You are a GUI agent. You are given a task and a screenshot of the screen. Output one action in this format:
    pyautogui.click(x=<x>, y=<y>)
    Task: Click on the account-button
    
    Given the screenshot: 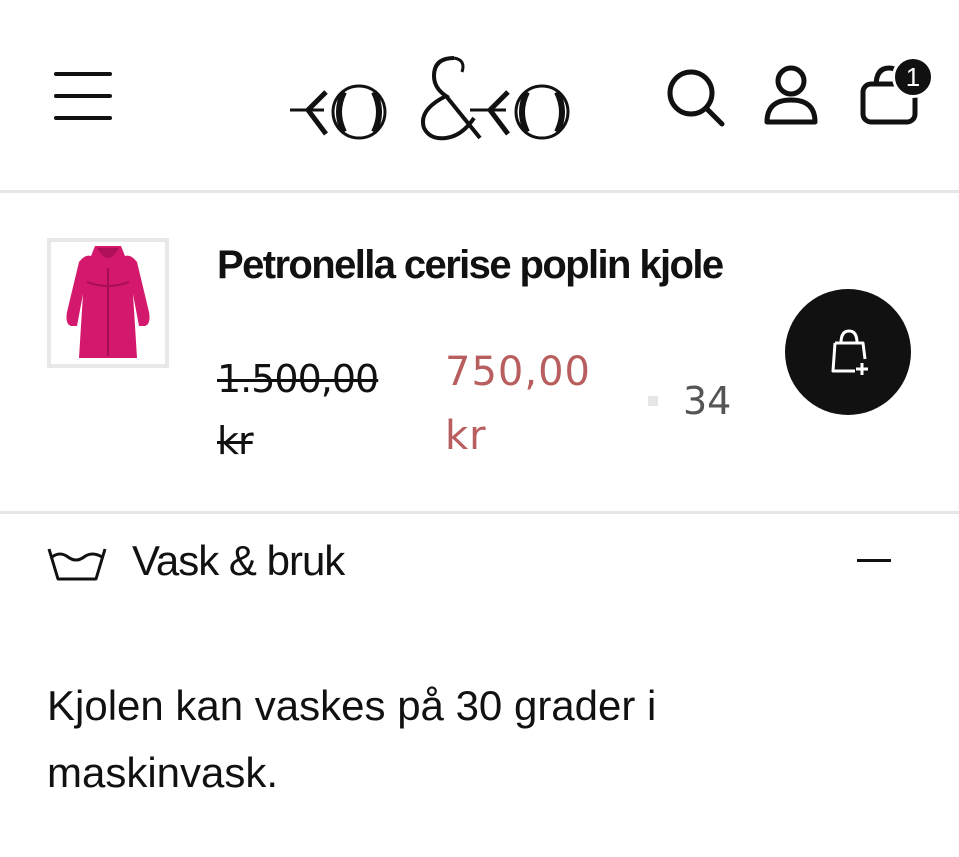 What is the action you would take?
    pyautogui.click(x=791, y=95)
    